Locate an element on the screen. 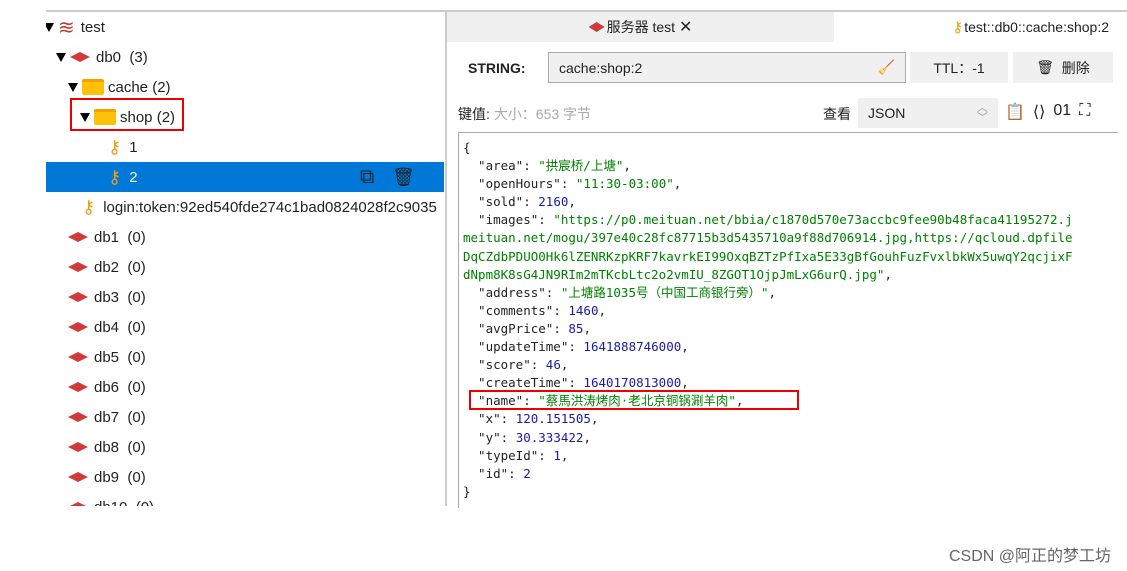 The image size is (1127, 571). highlight-box is located at coordinates (634, 400).